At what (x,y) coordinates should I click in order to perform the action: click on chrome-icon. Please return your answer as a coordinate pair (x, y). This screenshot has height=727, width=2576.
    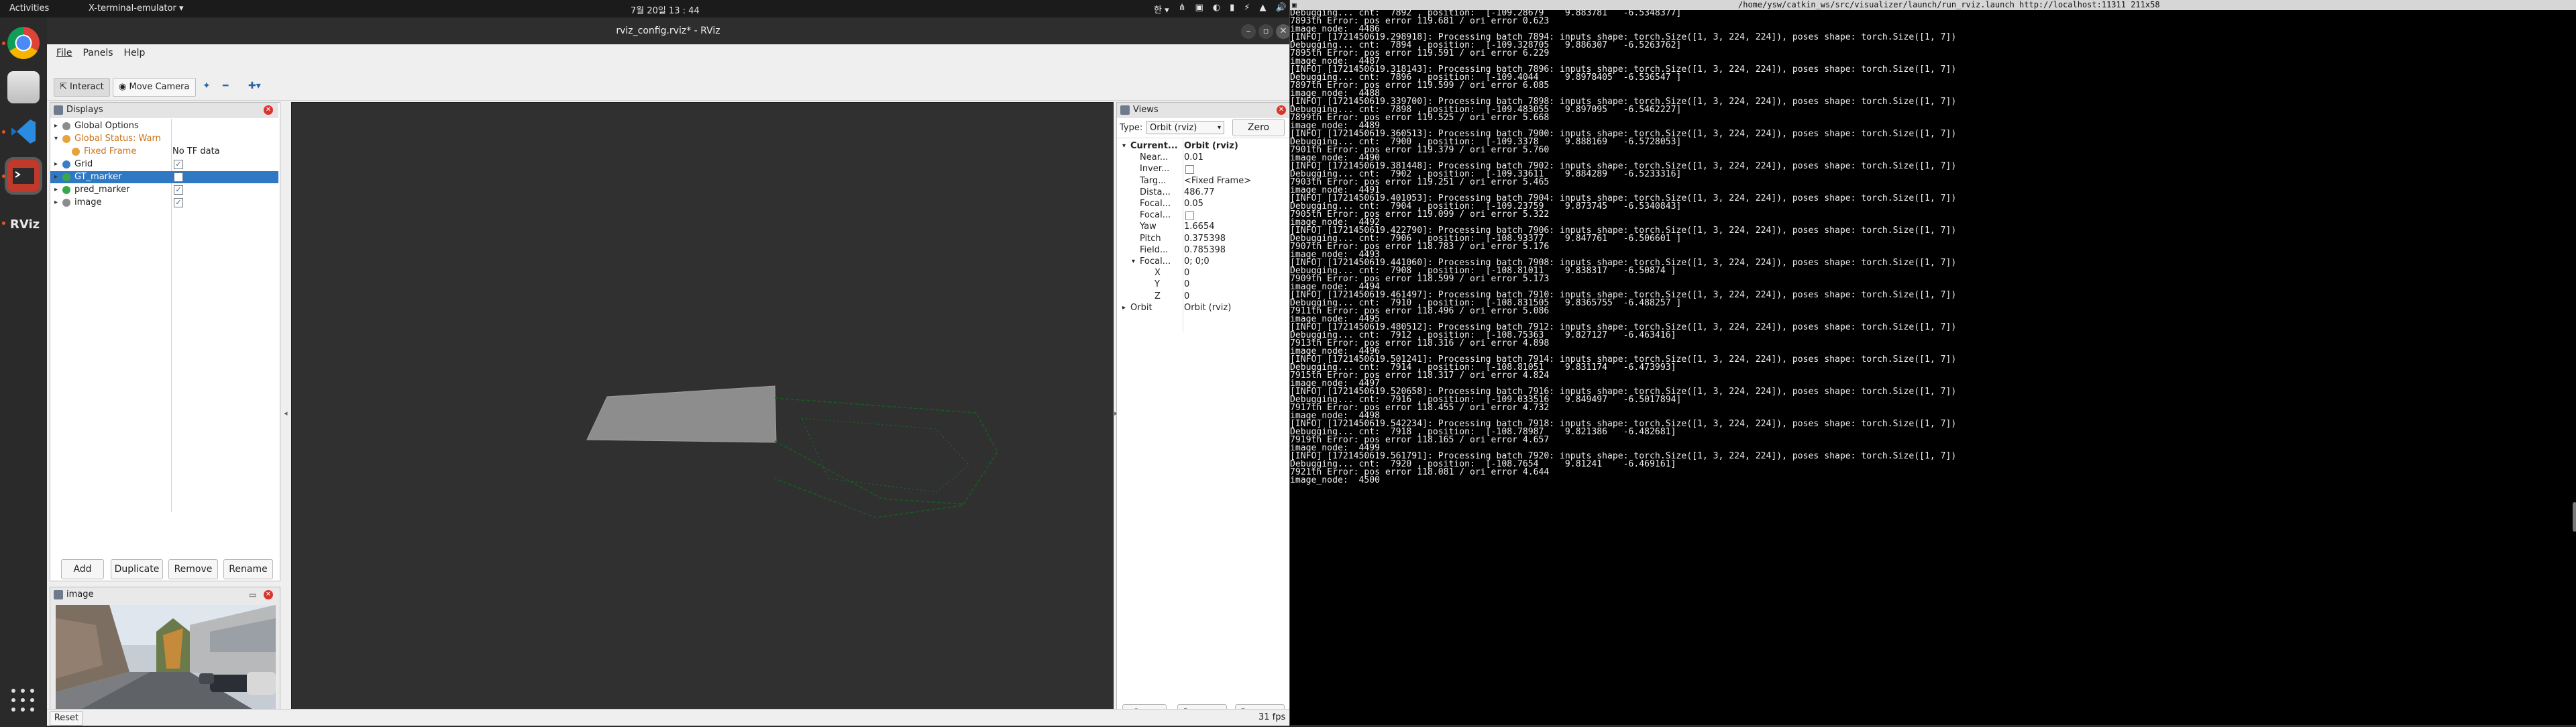
    Looking at the image, I should click on (23, 43).